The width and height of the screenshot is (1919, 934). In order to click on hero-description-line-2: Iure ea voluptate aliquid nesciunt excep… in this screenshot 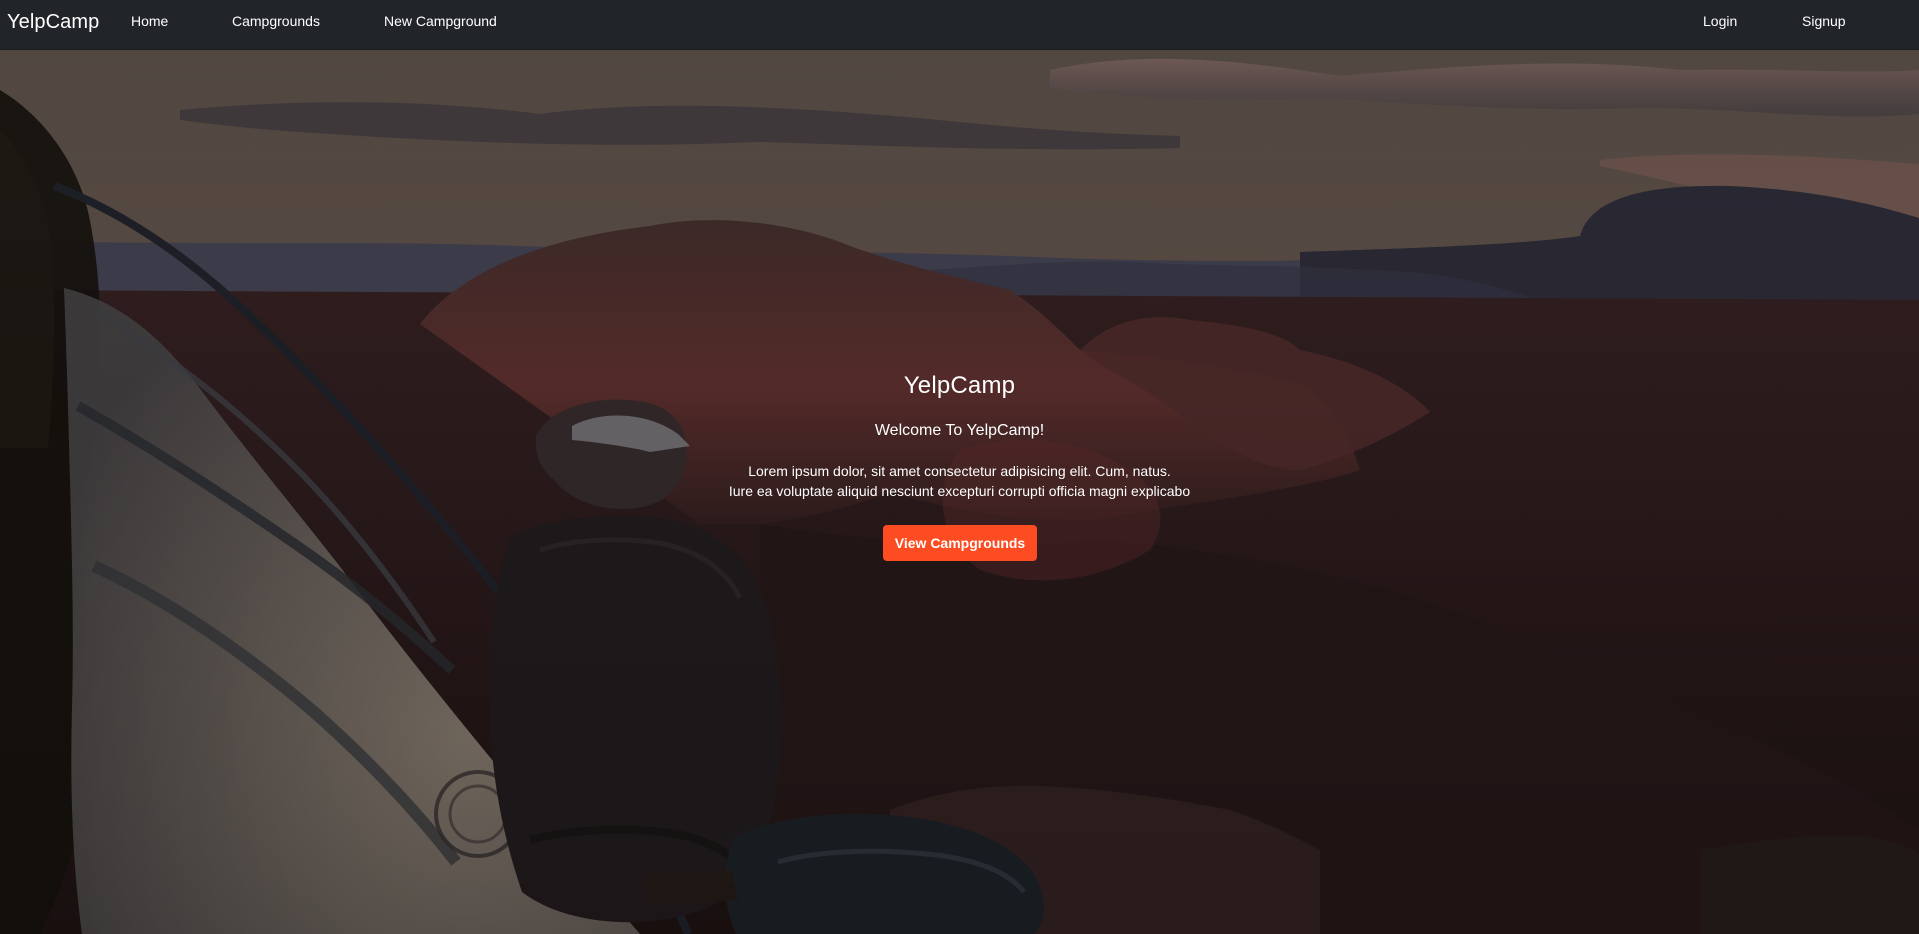, I will do `click(959, 491)`.